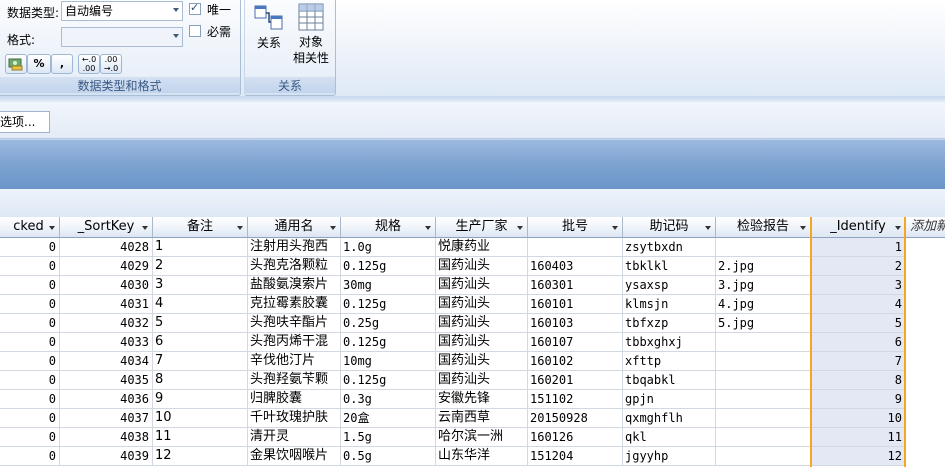 Image resolution: width=945 pixels, height=467 pixels. I want to click on col-identify-cell: 12, so click(858, 456).